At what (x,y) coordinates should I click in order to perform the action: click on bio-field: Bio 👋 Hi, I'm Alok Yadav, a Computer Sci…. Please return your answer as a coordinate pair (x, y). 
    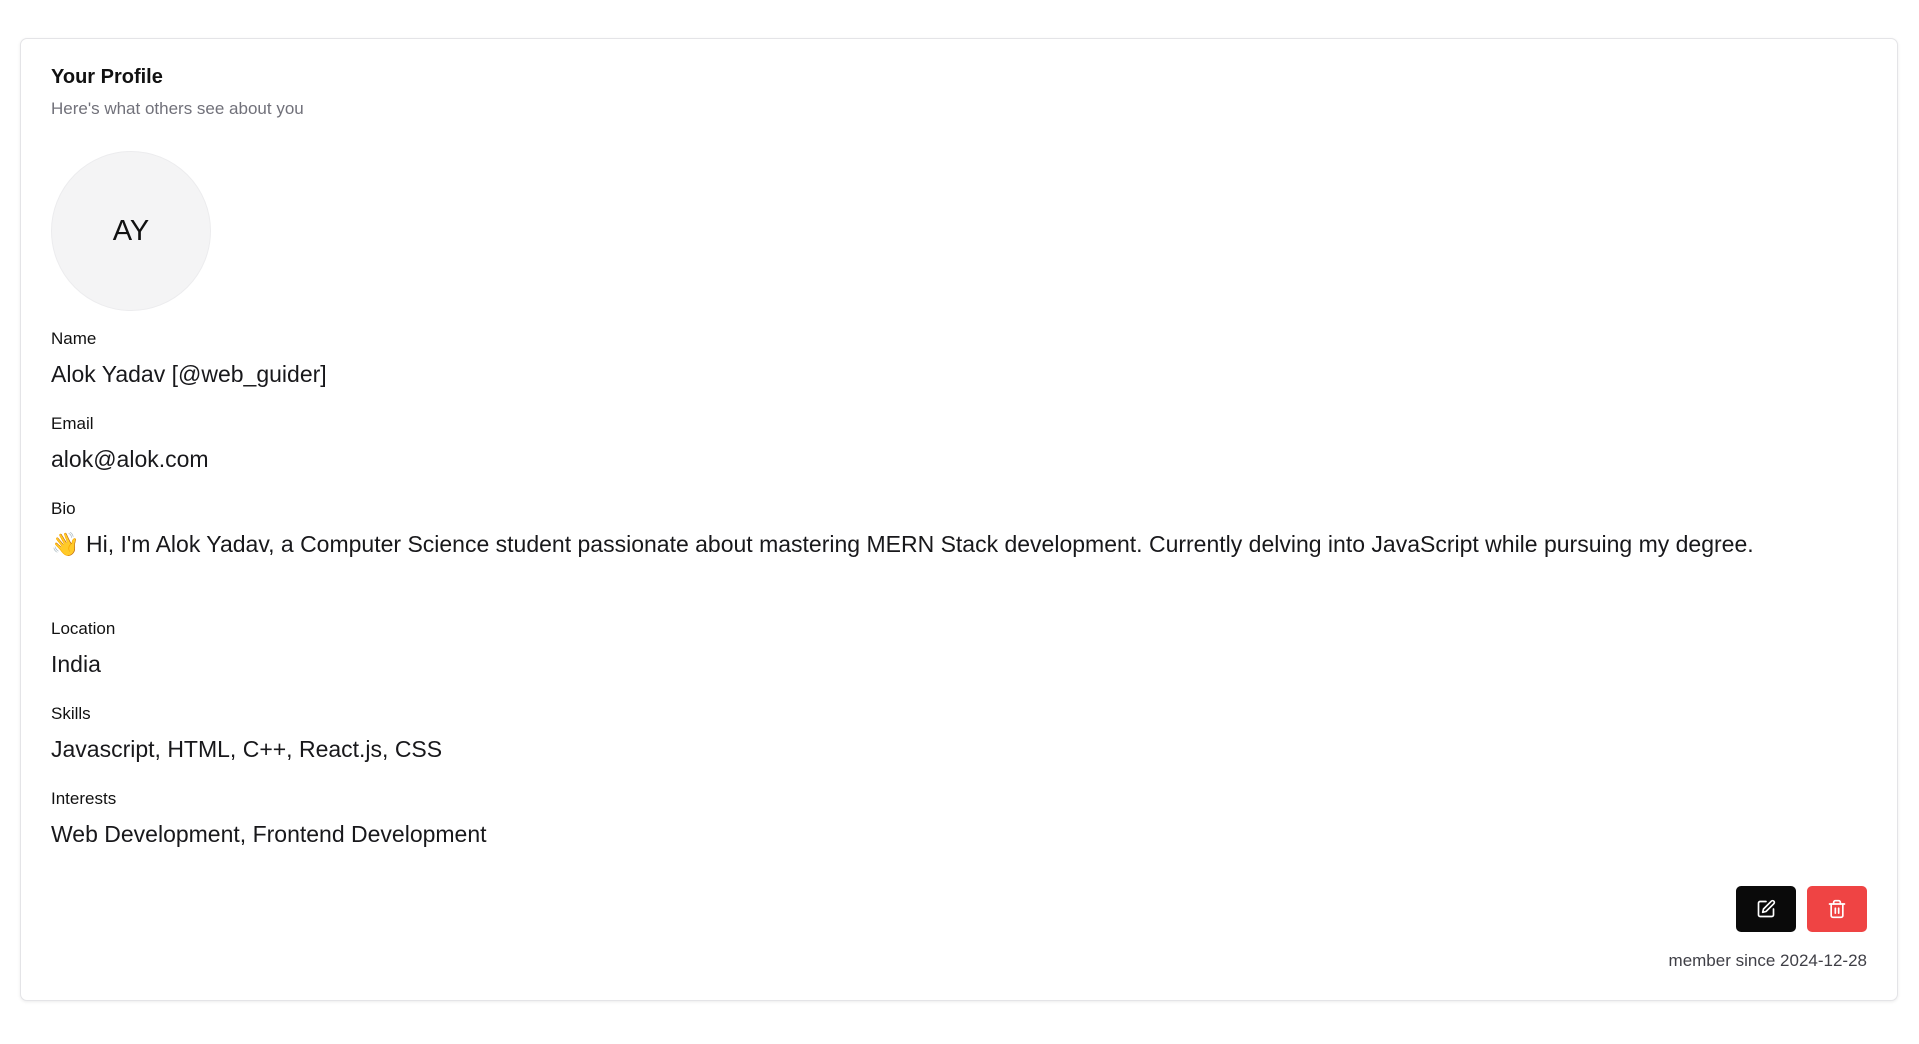
    Looking at the image, I should click on (961, 530).